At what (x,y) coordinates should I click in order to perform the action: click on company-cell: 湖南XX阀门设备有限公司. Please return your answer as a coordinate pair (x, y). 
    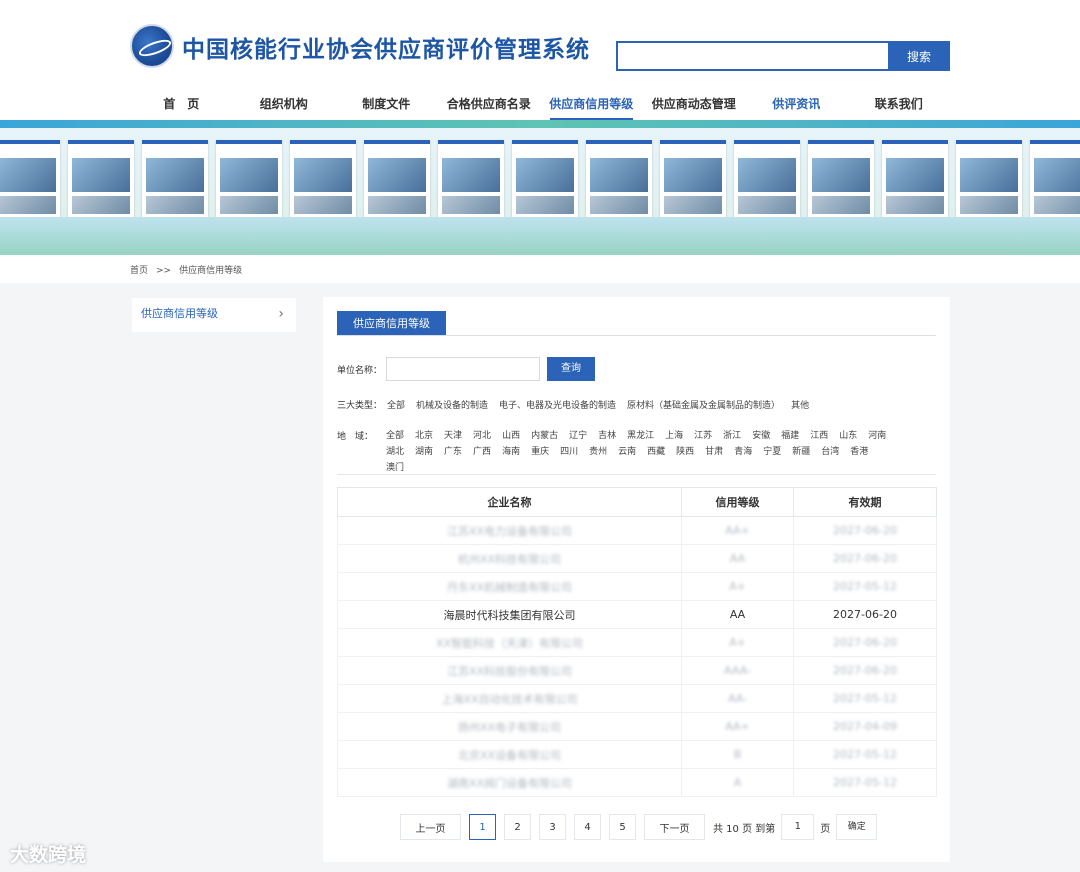
    Looking at the image, I should click on (509, 782).